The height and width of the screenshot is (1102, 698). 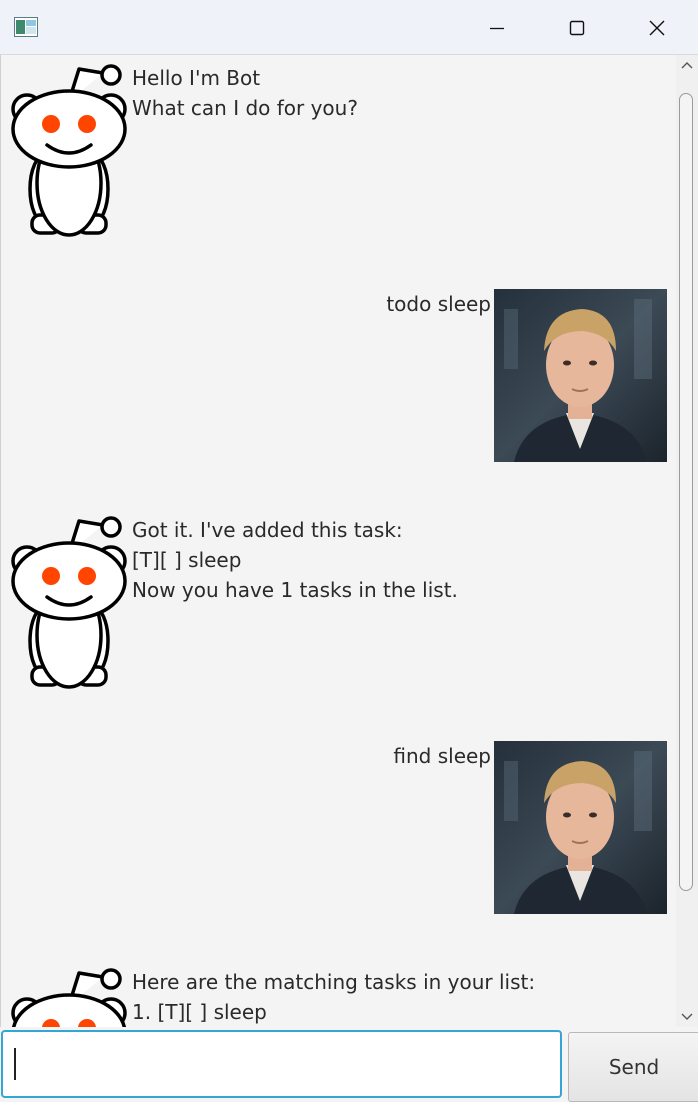 I want to click on user-message-text: todo sleep, so click(x=438, y=304).